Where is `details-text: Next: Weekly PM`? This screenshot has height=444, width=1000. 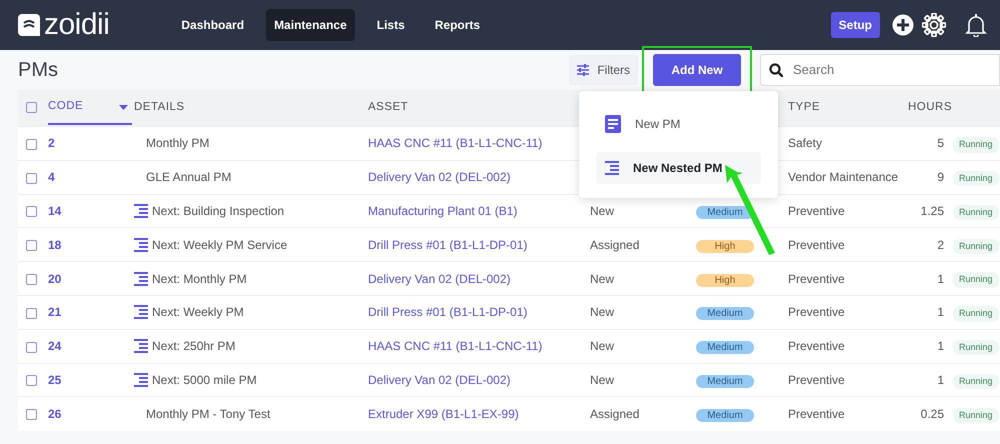
details-text: Next: Weekly PM is located at coordinates (198, 313).